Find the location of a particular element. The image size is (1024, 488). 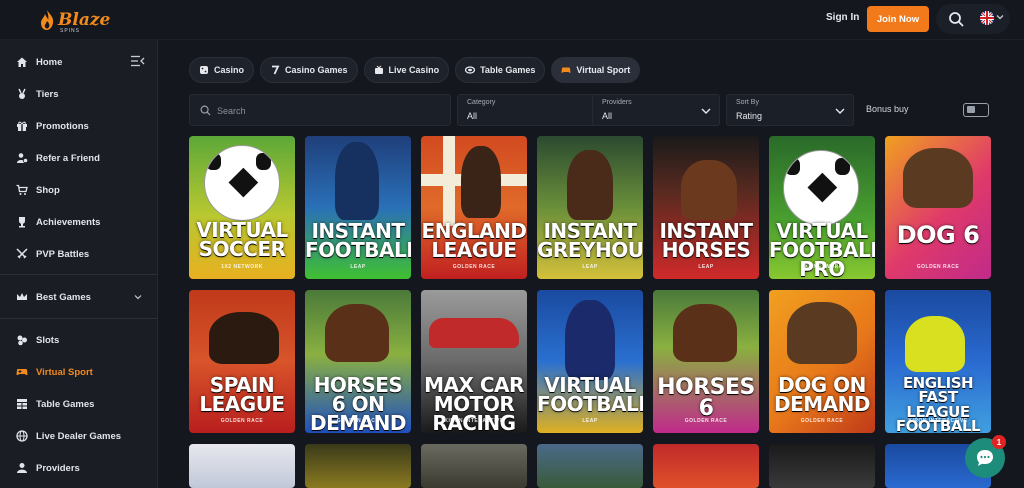

sidebar-item-pvp: PVP Battles is located at coordinates (52, 254).